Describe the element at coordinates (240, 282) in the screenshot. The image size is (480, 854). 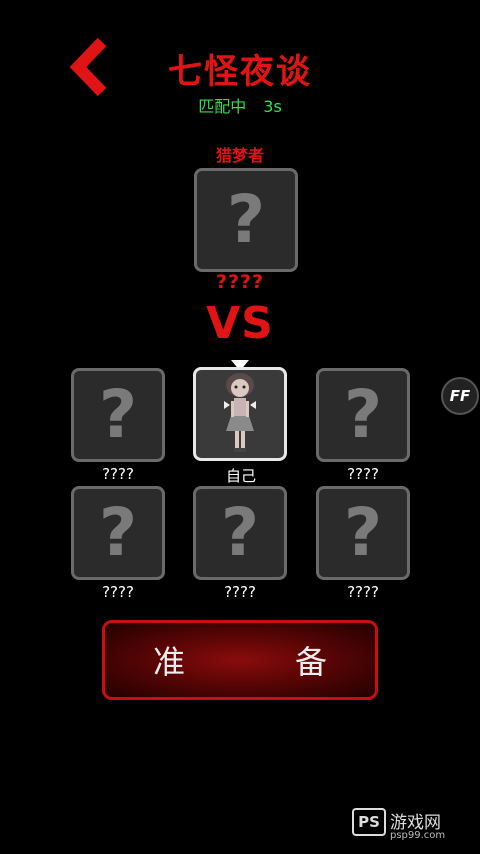
I see `hunter-name: ????` at that location.